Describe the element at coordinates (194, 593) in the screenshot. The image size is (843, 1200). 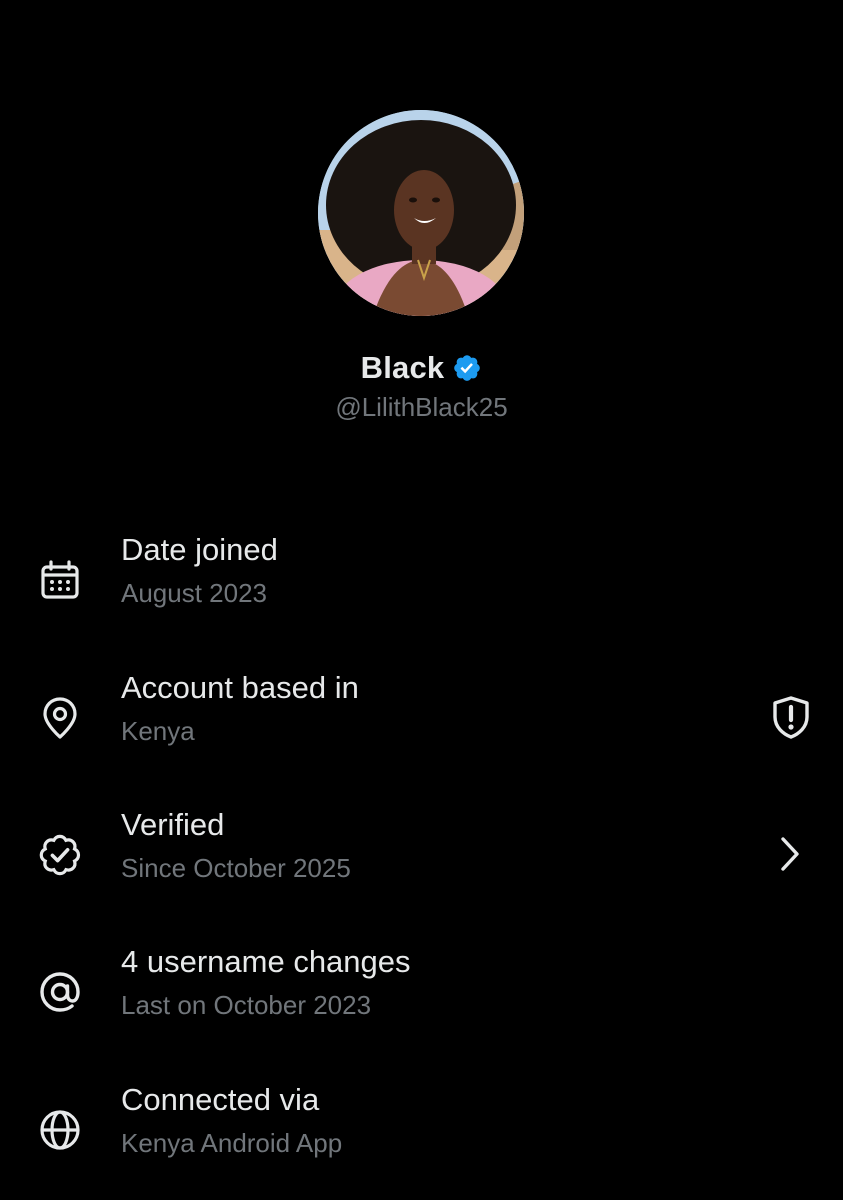
I see `row-subtitle: August 2023` at that location.